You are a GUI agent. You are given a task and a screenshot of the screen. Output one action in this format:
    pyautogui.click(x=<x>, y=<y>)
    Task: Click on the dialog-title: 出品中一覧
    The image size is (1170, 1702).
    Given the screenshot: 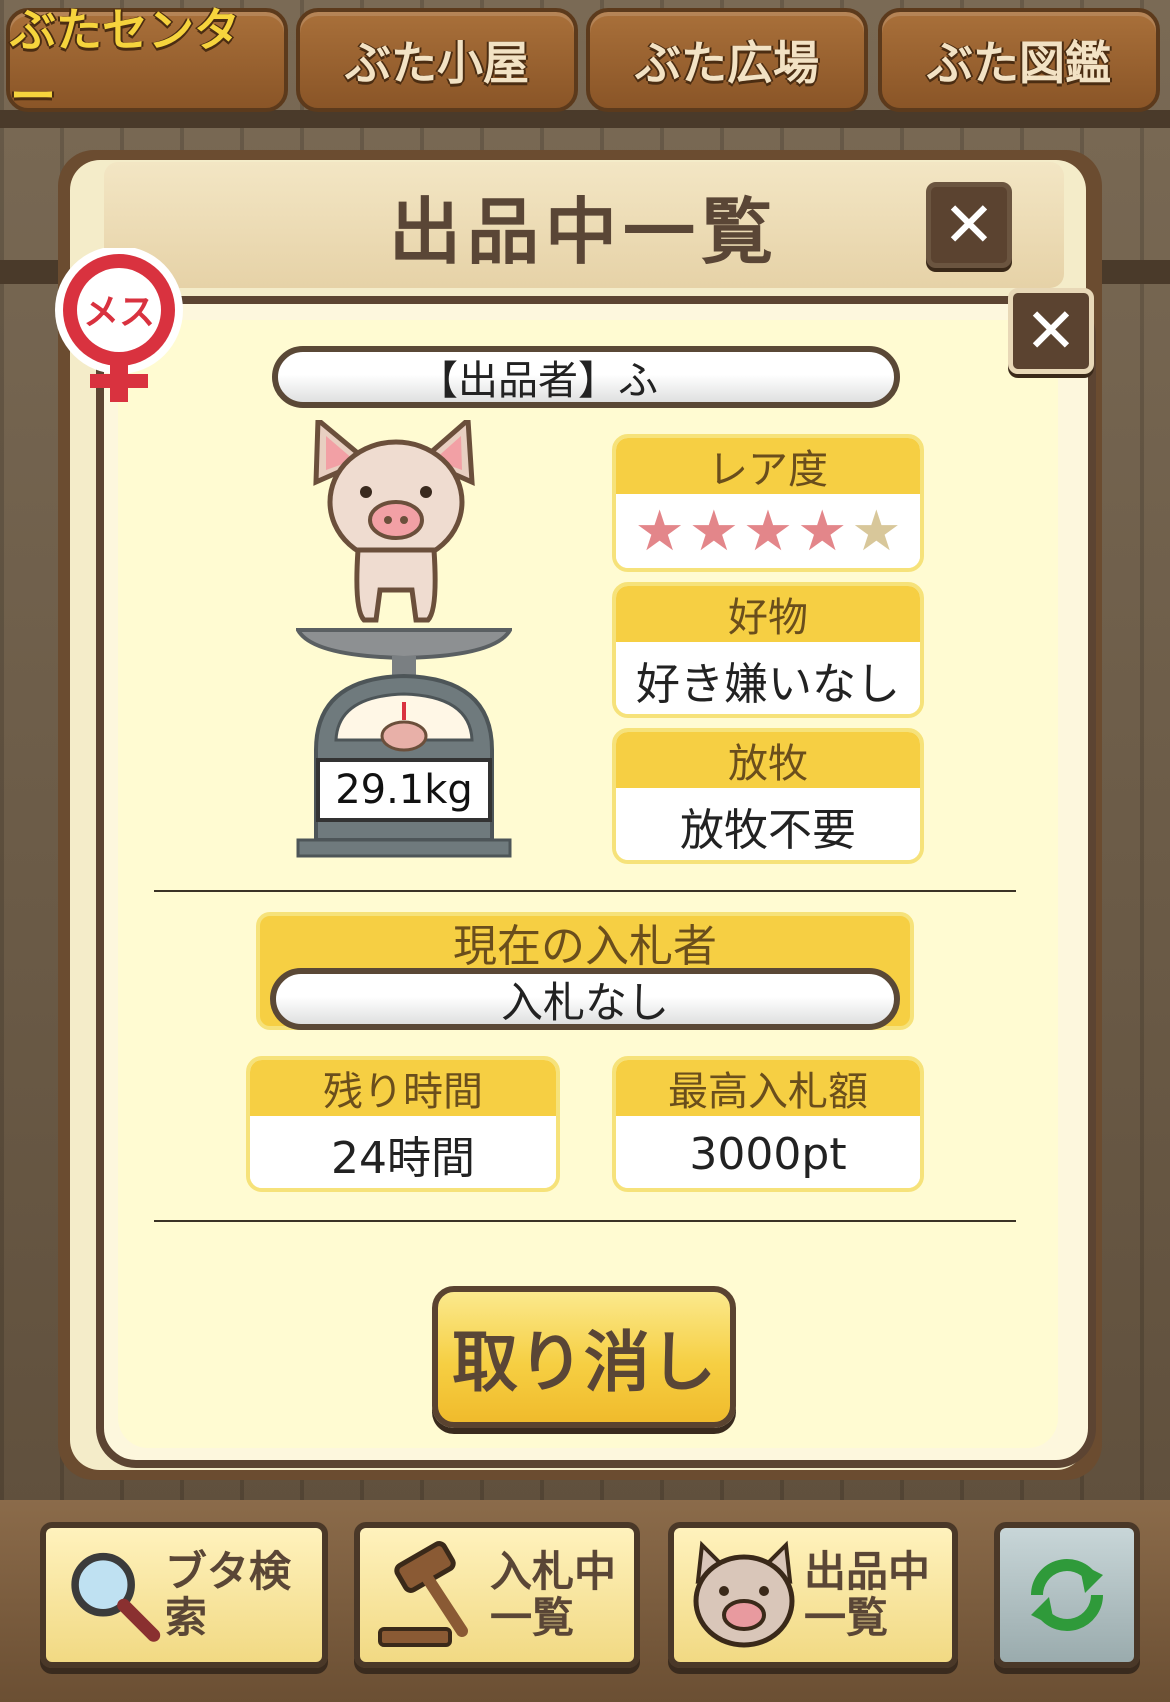 What is the action you would take?
    pyautogui.click(x=583, y=231)
    